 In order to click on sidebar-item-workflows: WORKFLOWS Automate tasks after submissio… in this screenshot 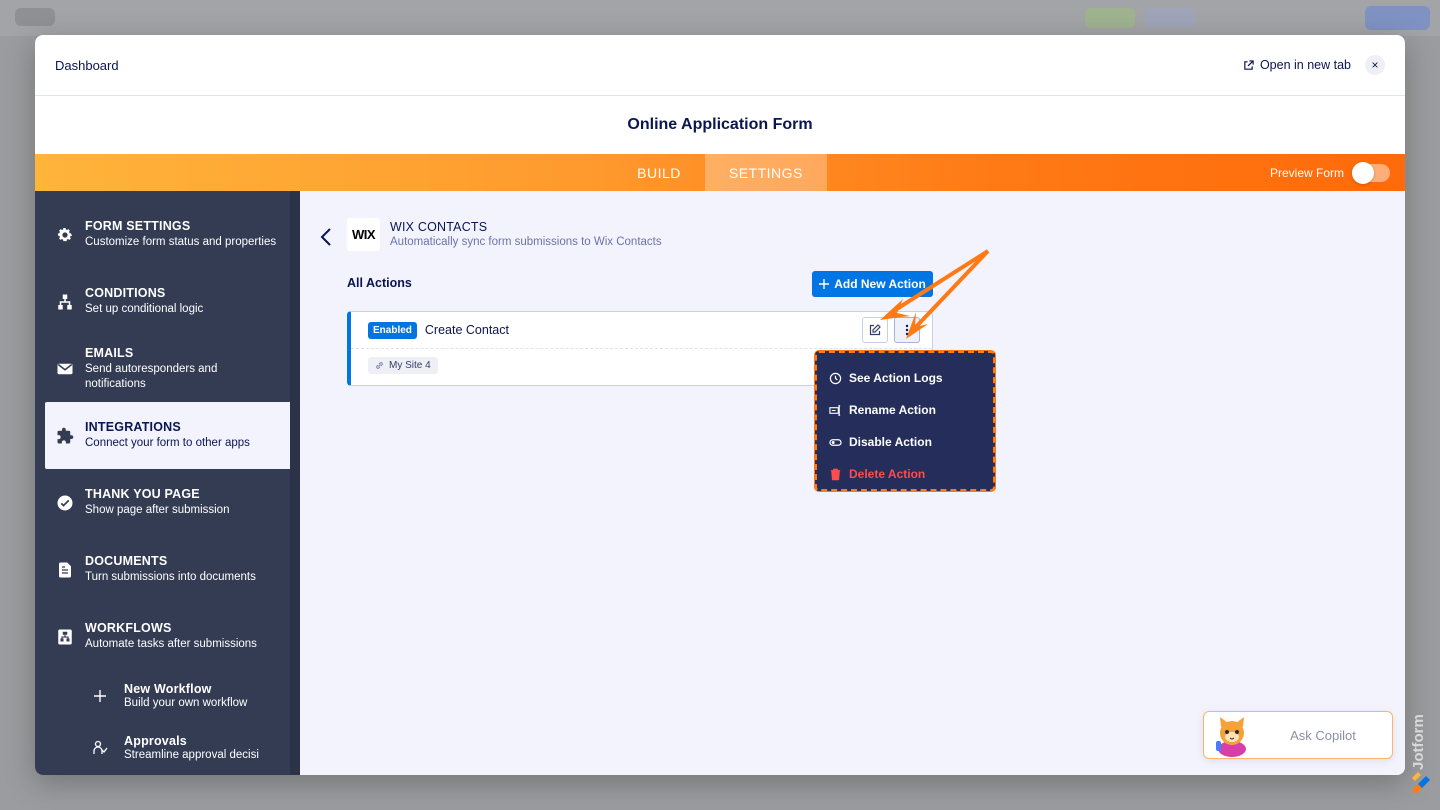, I will do `click(162, 636)`.